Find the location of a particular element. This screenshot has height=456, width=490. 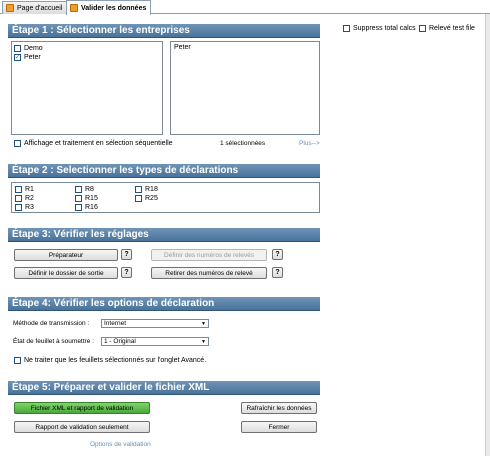

step3-title: Étape 3: Vérifier les réglages is located at coordinates (80, 234).